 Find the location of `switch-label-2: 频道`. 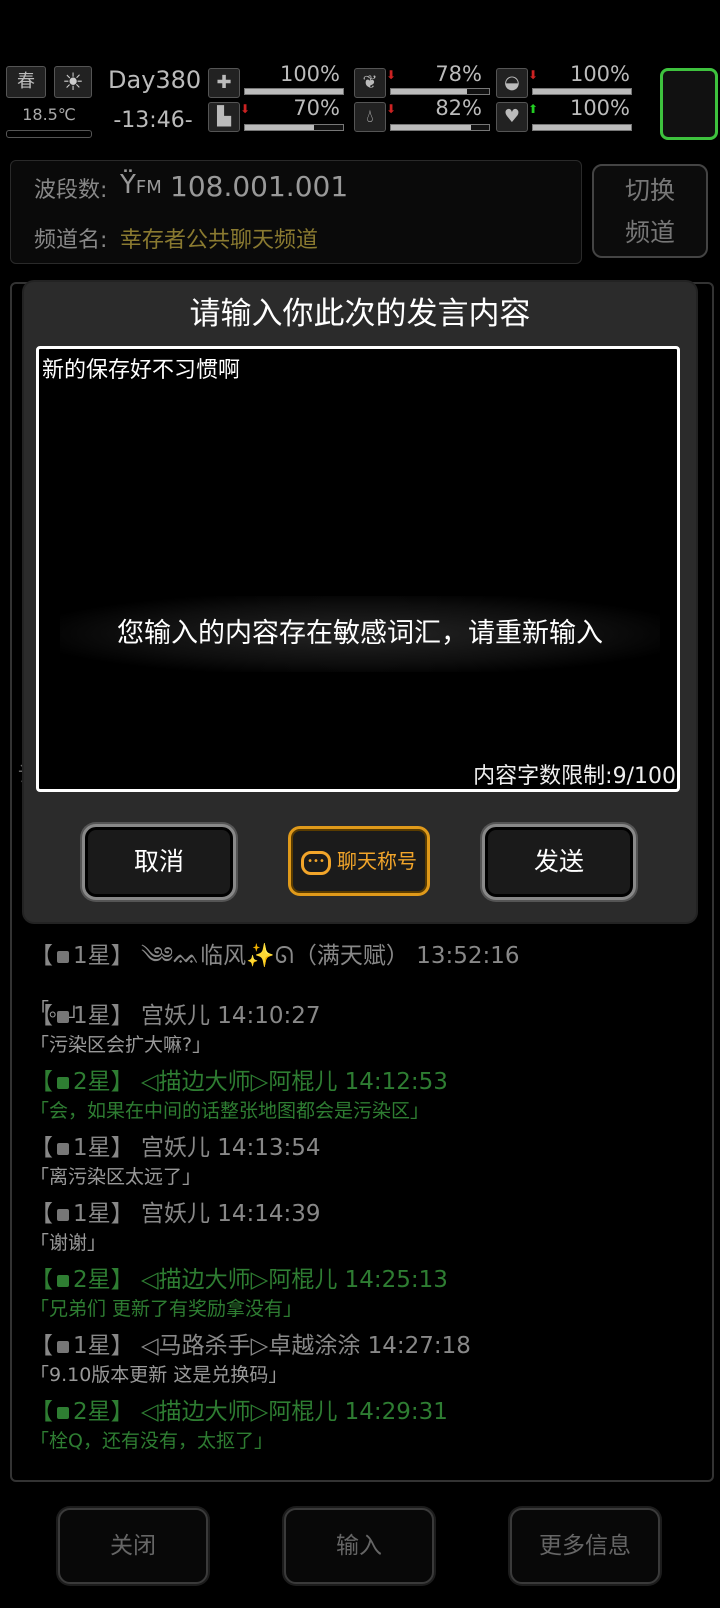

switch-label-2: 频道 is located at coordinates (649, 232).